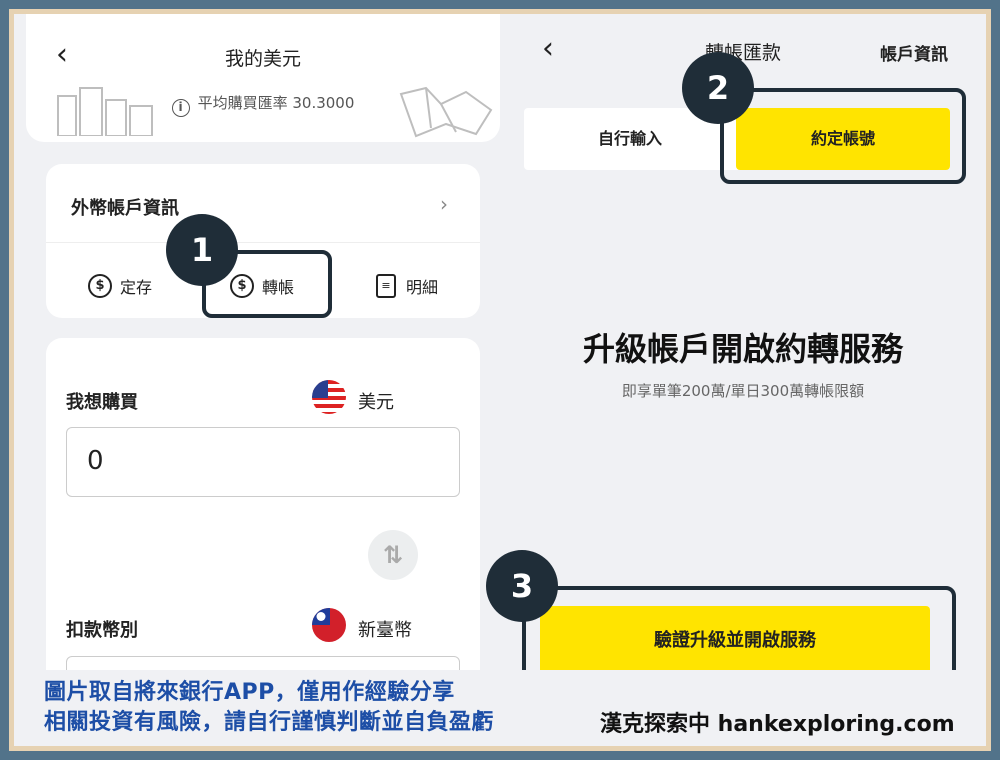  What do you see at coordinates (376, 401) in the screenshot?
I see `buy-currency: 美元` at bounding box center [376, 401].